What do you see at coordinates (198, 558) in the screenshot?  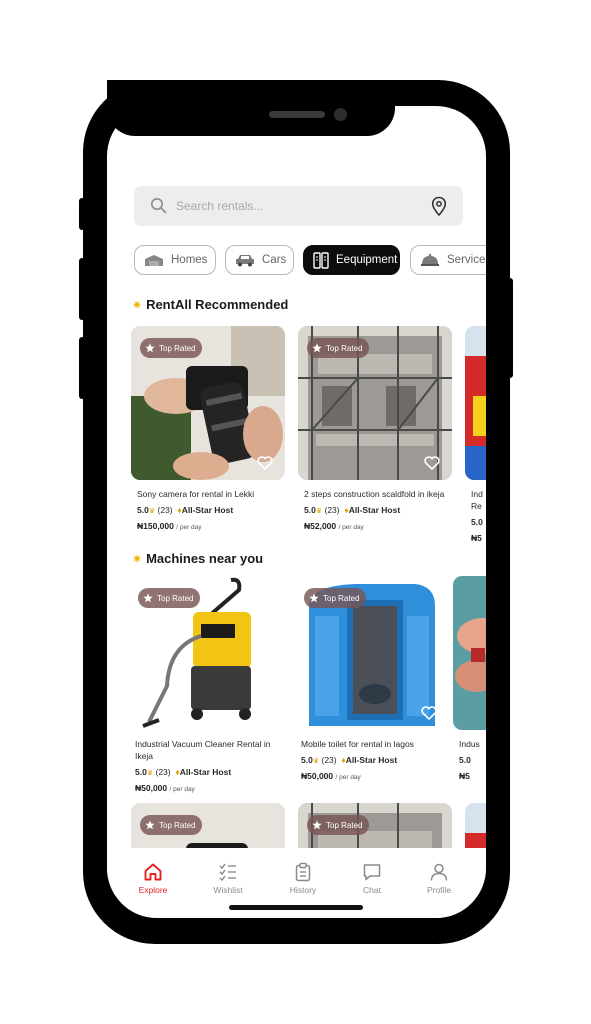 I see `section-title-machines: ✷ Machines near you` at bounding box center [198, 558].